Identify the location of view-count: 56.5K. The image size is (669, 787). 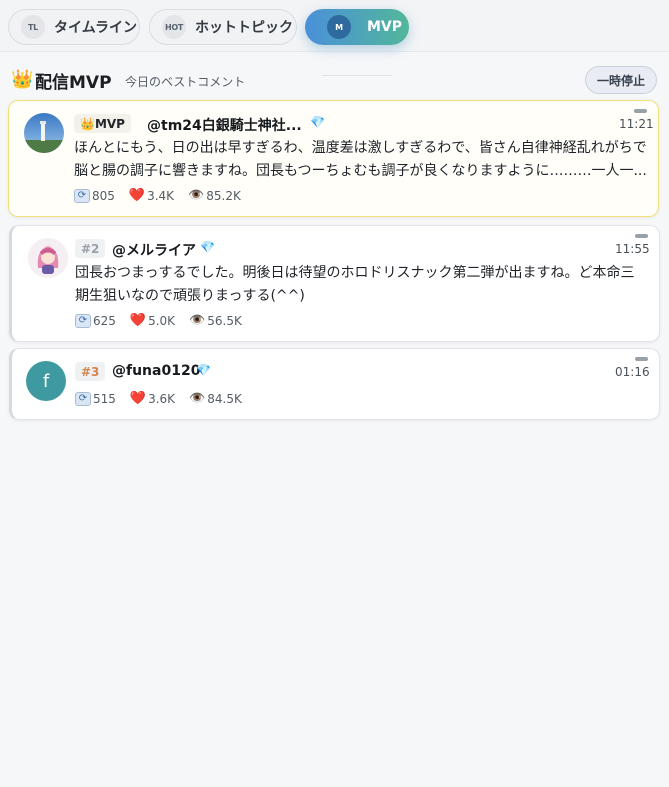
(224, 320).